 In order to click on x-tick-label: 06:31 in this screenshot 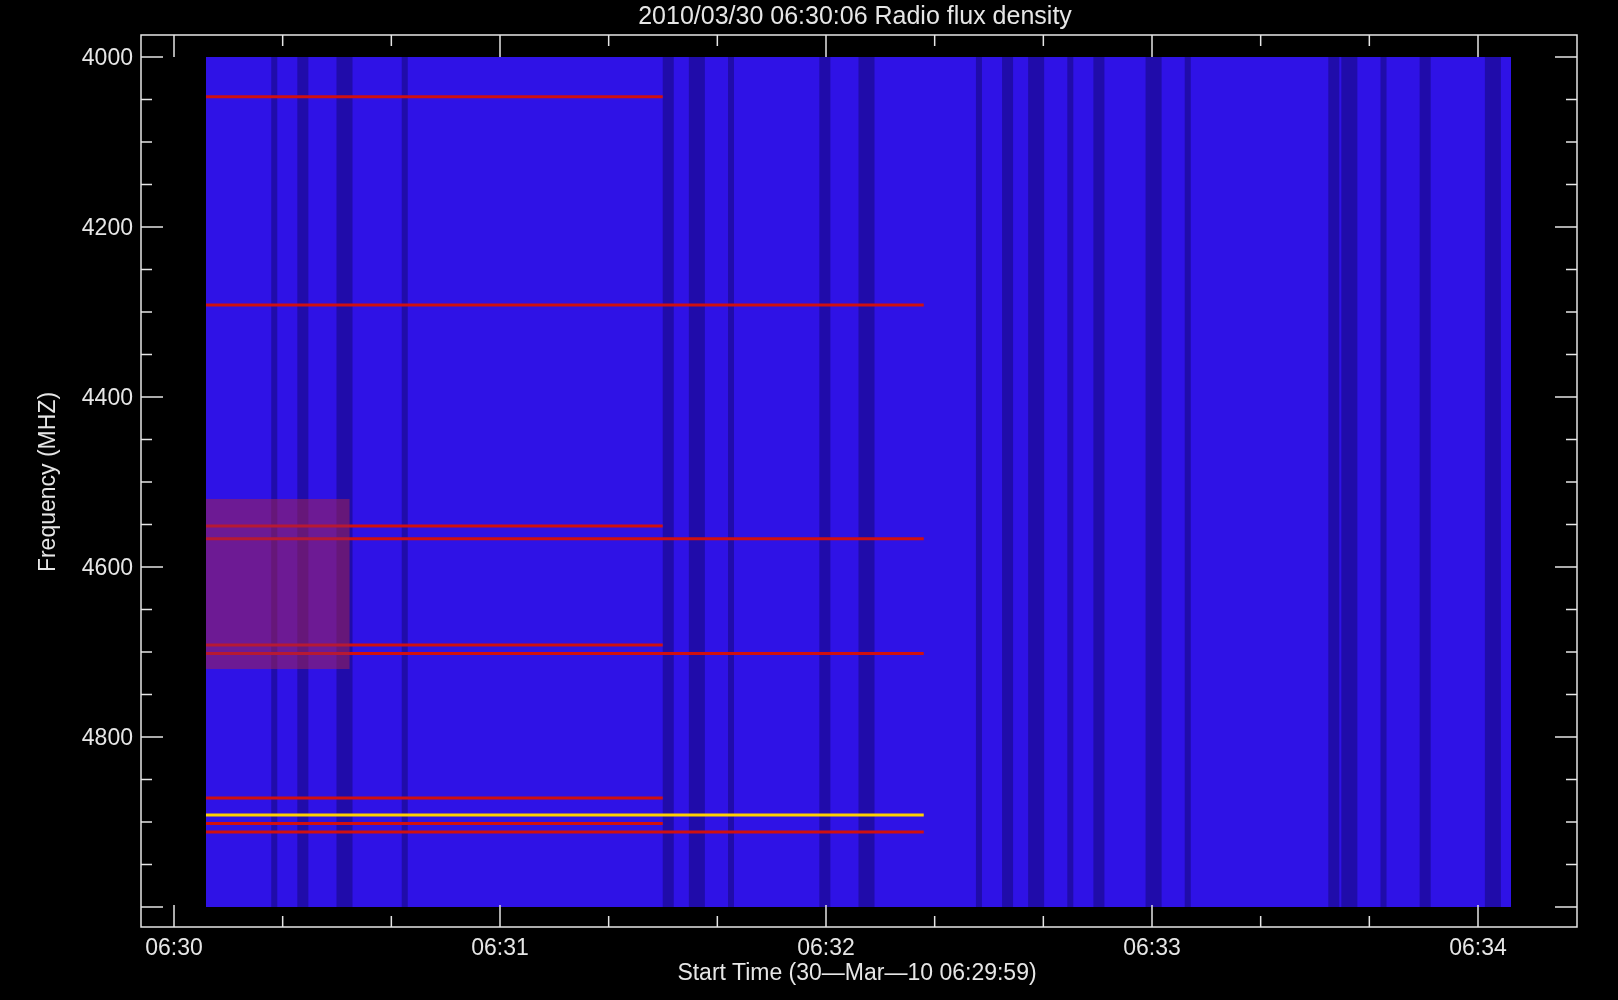, I will do `click(500, 947)`.